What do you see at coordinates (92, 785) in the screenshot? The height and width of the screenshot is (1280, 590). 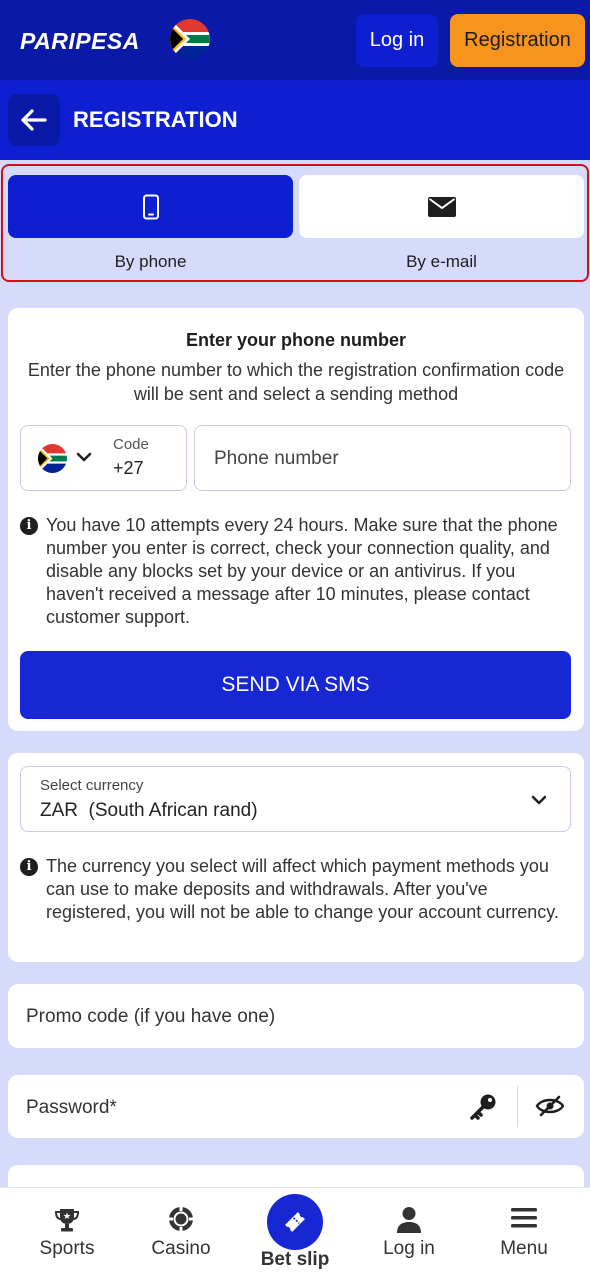 I see `currency-label: Select currency` at bounding box center [92, 785].